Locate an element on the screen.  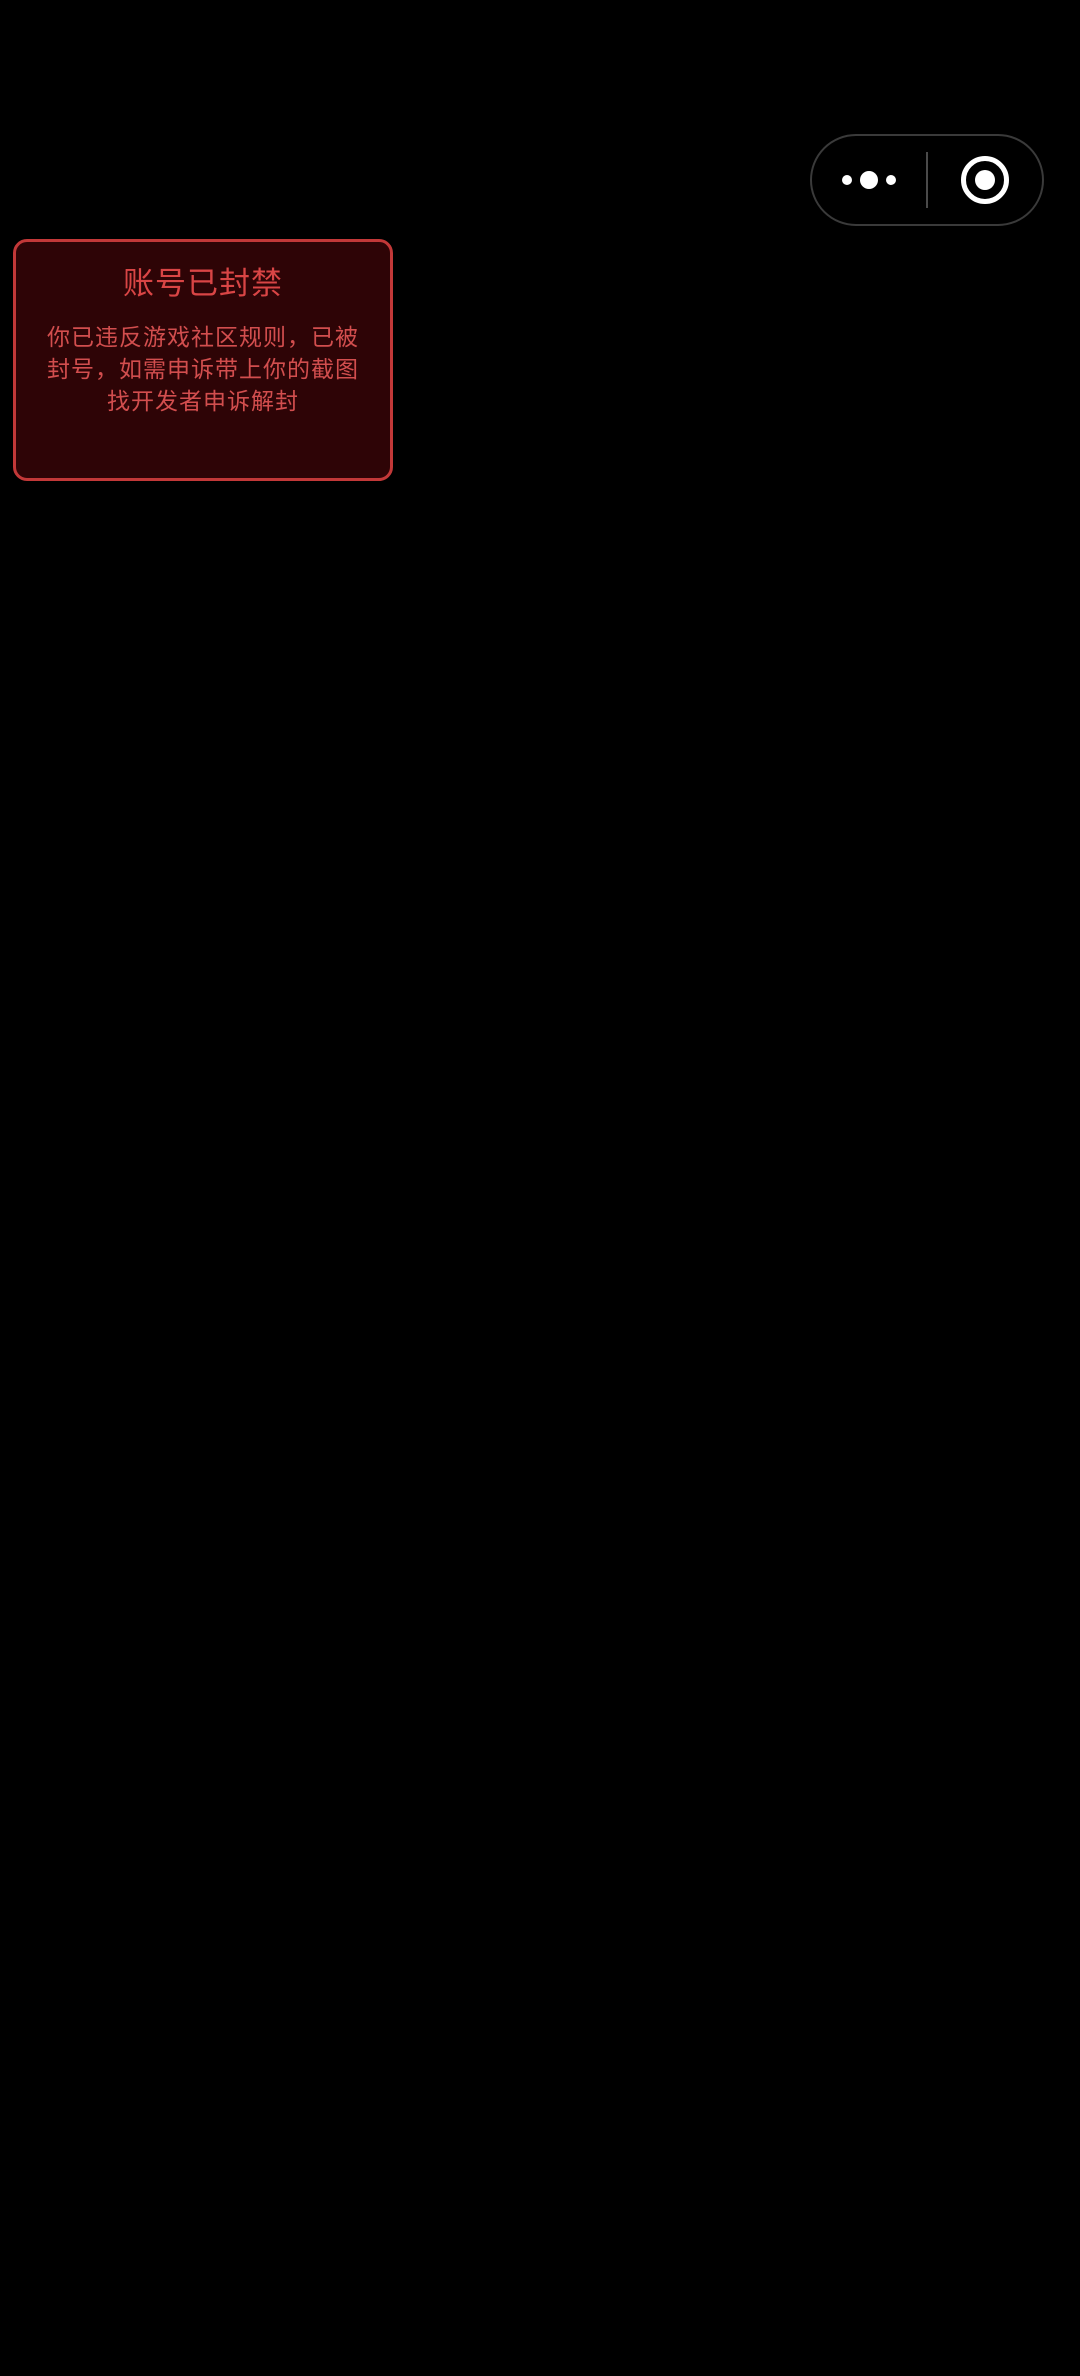
close-target-icon is located at coordinates (985, 180).